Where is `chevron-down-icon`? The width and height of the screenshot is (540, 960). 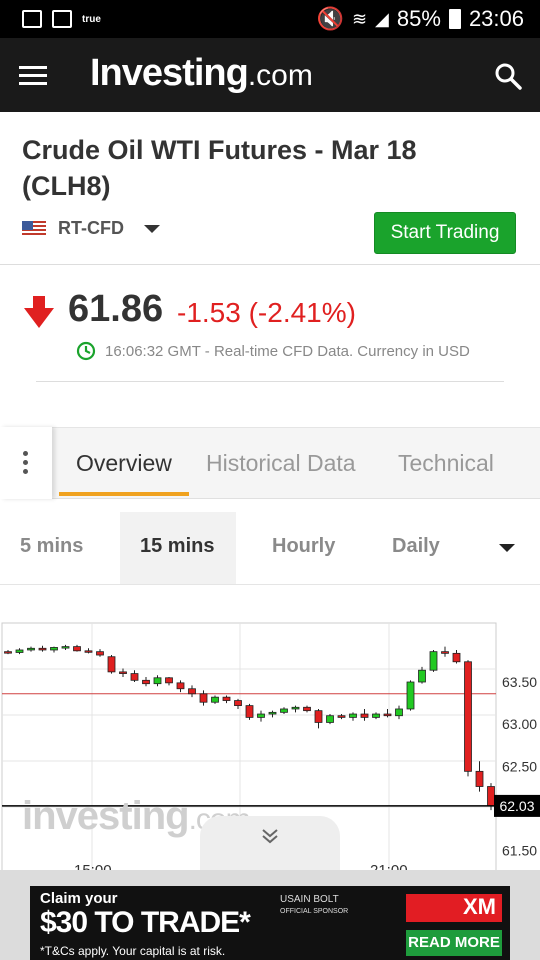
chevron-down-icon is located at coordinates (152, 228).